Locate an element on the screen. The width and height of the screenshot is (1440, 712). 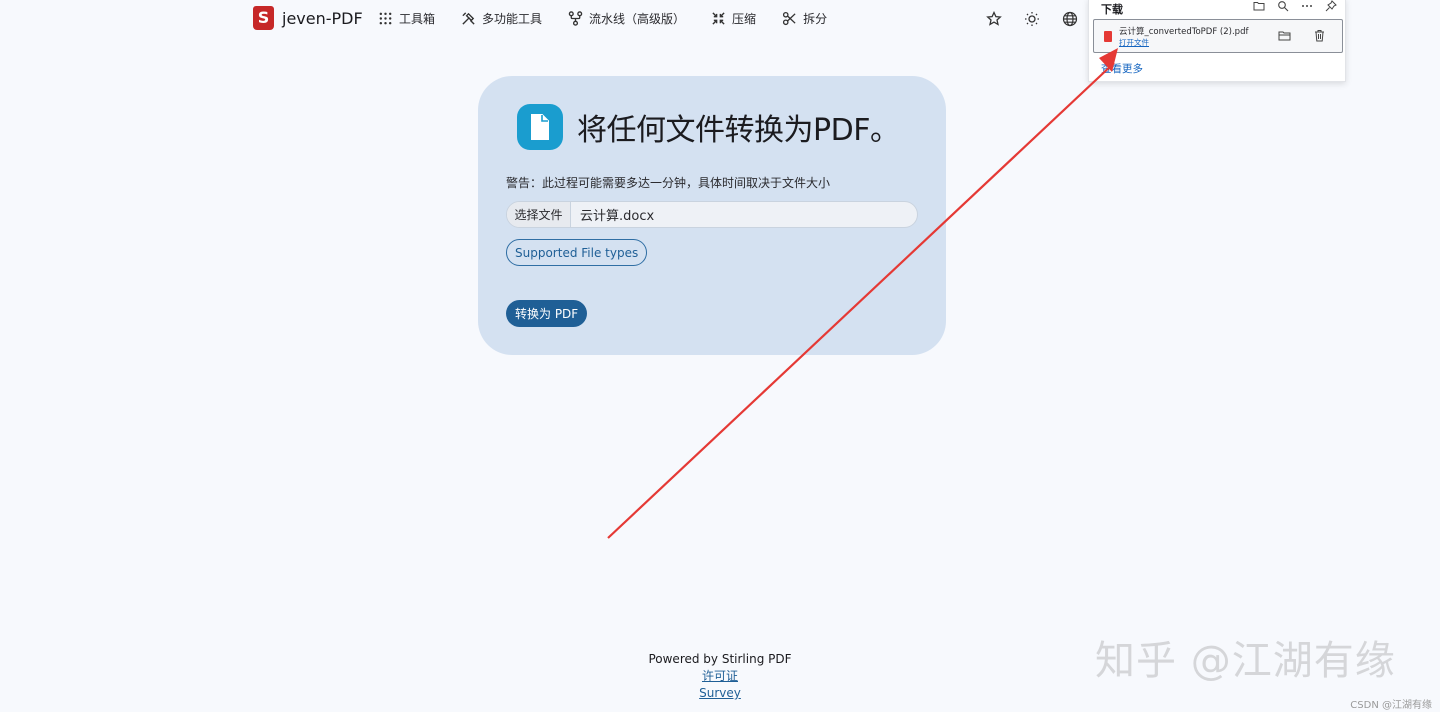
nav-item-label: 流水线（高级版） is located at coordinates (637, 19).